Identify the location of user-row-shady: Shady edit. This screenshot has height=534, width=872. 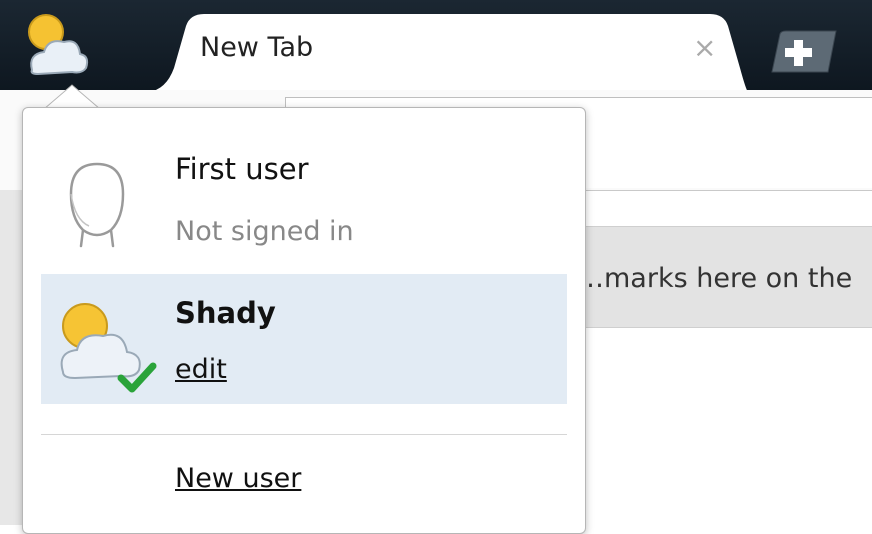
(304, 339).